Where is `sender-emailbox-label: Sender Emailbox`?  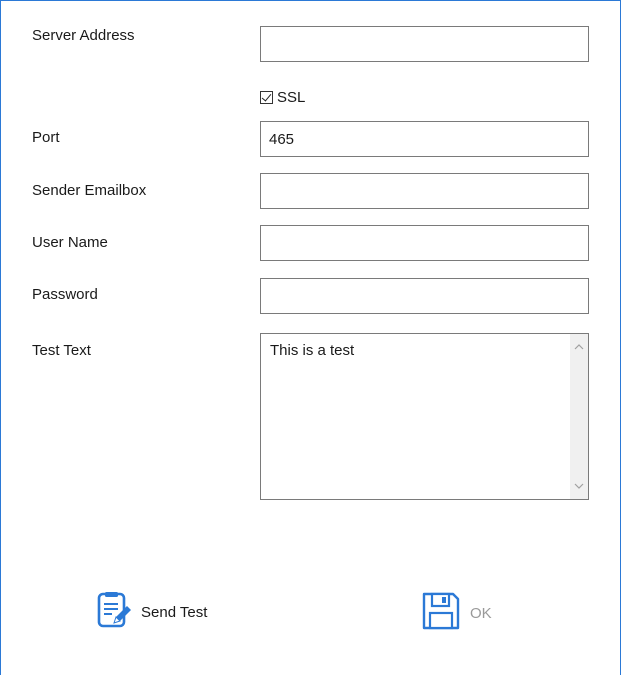
sender-emailbox-label: Sender Emailbox is located at coordinates (89, 190).